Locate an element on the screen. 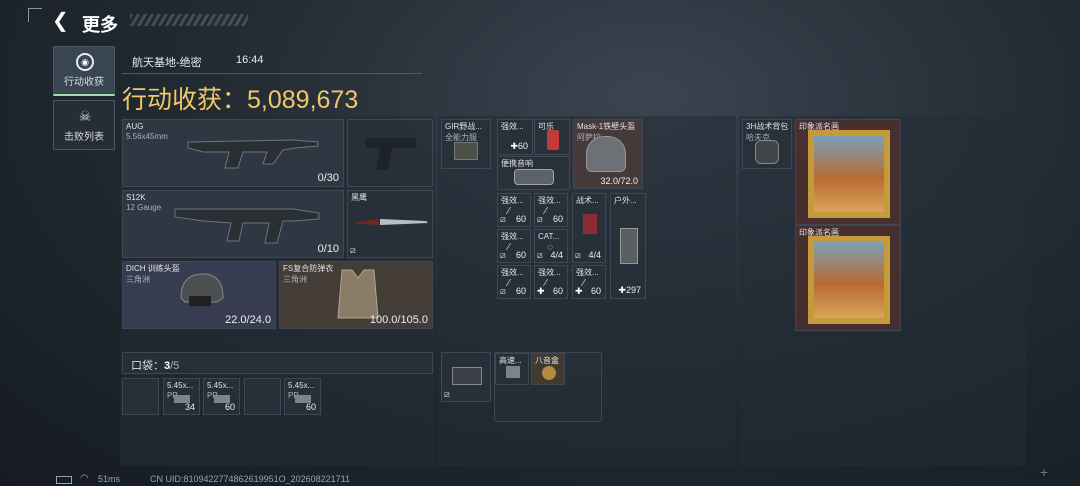 The width and height of the screenshot is (1080, 486). backpack-icon is located at coordinates (767, 152).